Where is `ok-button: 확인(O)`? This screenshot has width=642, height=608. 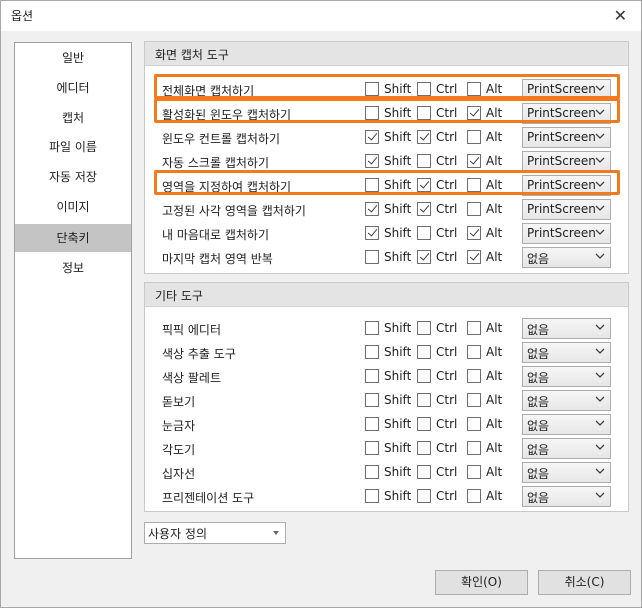
ok-button: 확인(O) is located at coordinates (481, 582).